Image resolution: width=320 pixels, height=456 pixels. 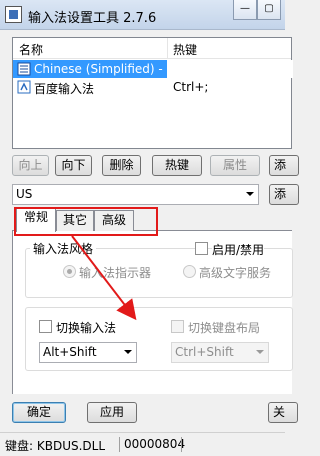 I want to click on advanced-text-service-label: 高级文字服务, so click(x=235, y=273).